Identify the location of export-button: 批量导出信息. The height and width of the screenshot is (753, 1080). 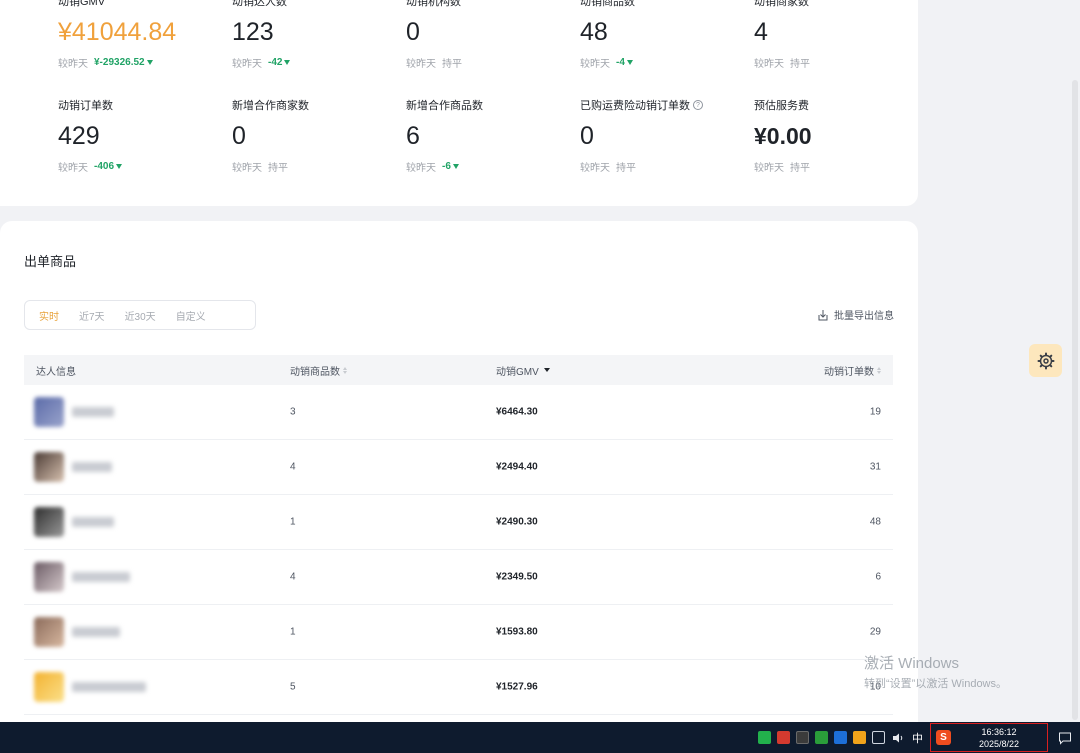
(855, 314).